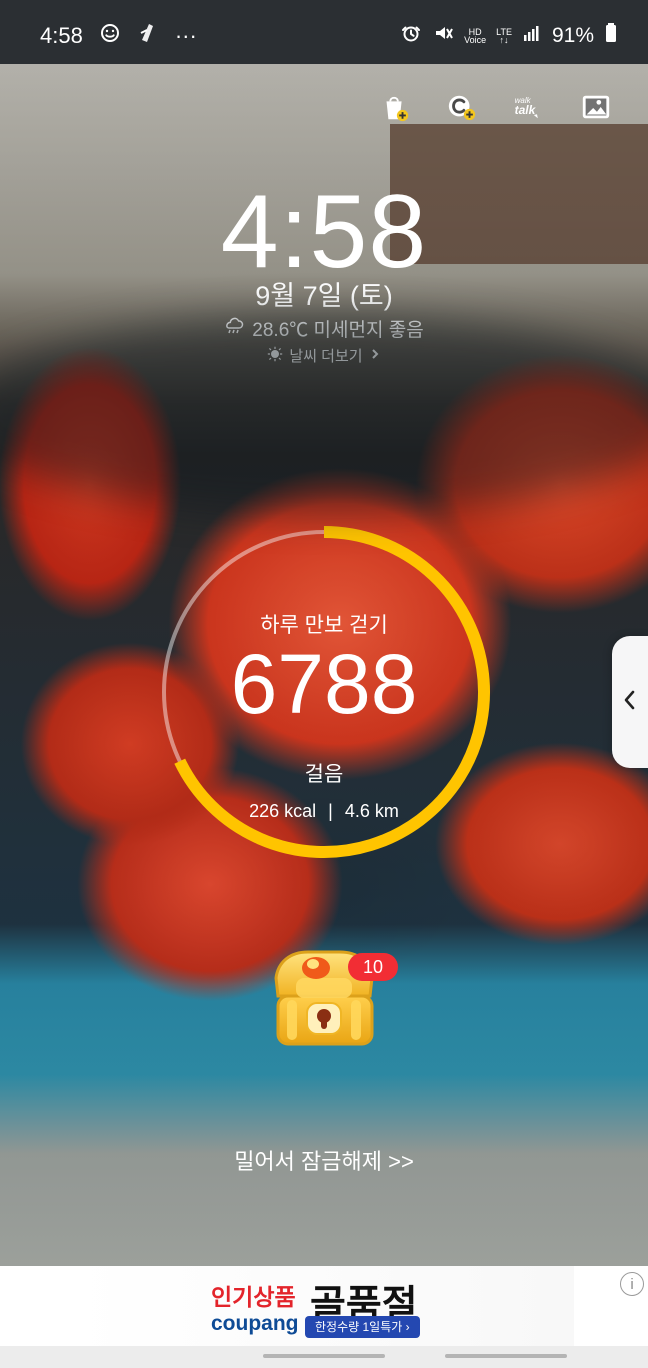 The image size is (648, 1368). What do you see at coordinates (61, 35) in the screenshot?
I see `status-time: 4:58` at bounding box center [61, 35].